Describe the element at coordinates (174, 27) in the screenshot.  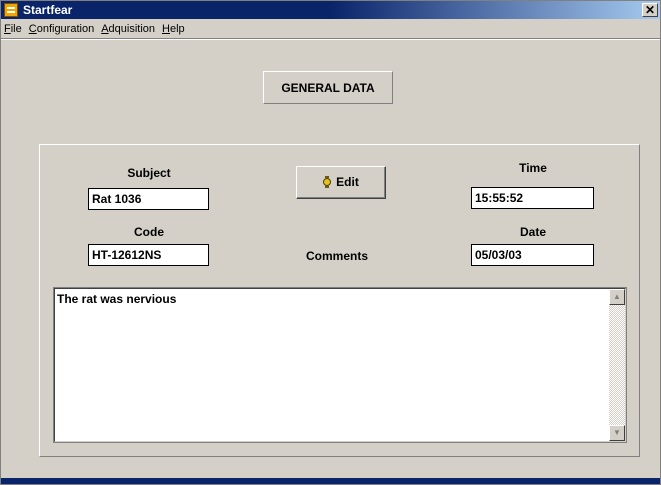
I see `menu-help: Help` at that location.